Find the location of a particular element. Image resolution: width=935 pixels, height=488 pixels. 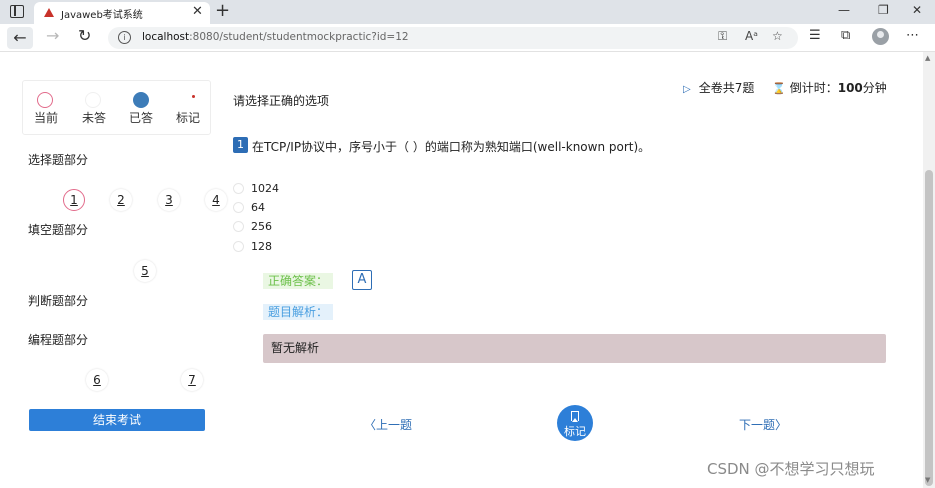

correct-answer-label: 正确答案： is located at coordinates (298, 281).